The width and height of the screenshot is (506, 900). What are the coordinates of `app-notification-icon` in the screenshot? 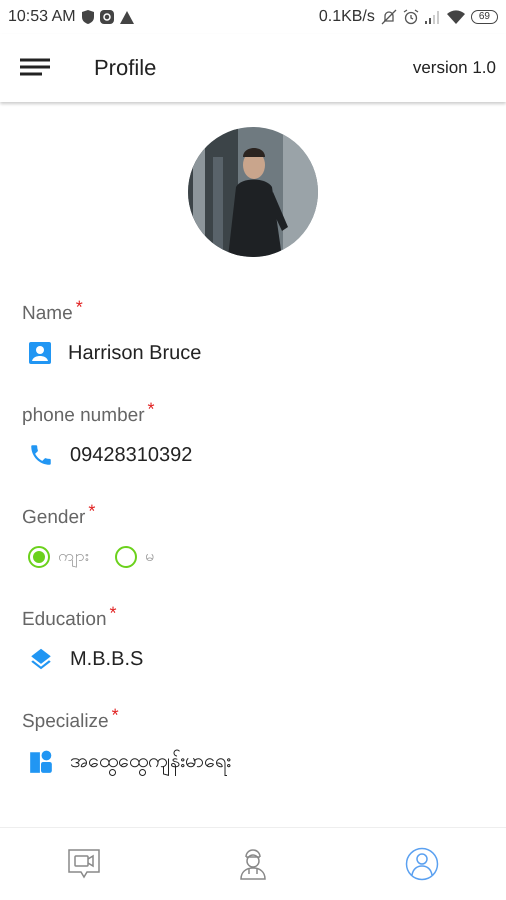 It's located at (107, 17).